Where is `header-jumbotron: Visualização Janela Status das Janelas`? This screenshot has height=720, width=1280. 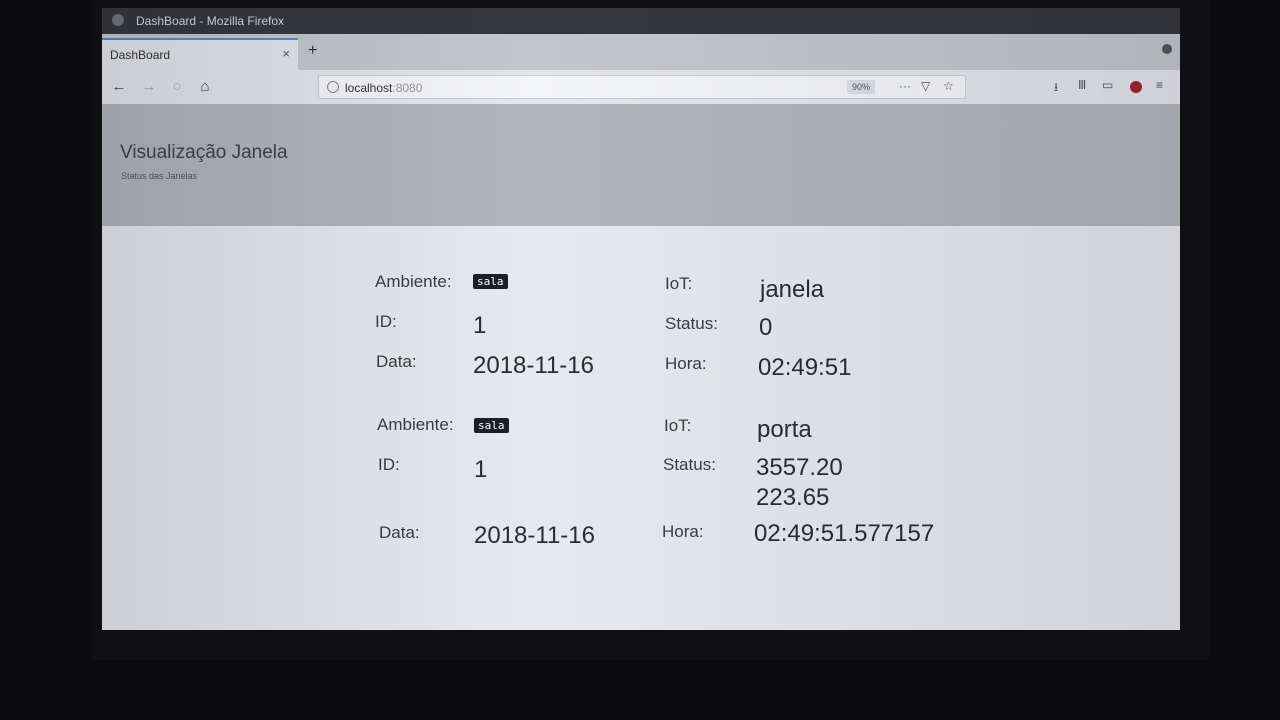
header-jumbotron: Visualização Janela Status das Janelas is located at coordinates (641, 165).